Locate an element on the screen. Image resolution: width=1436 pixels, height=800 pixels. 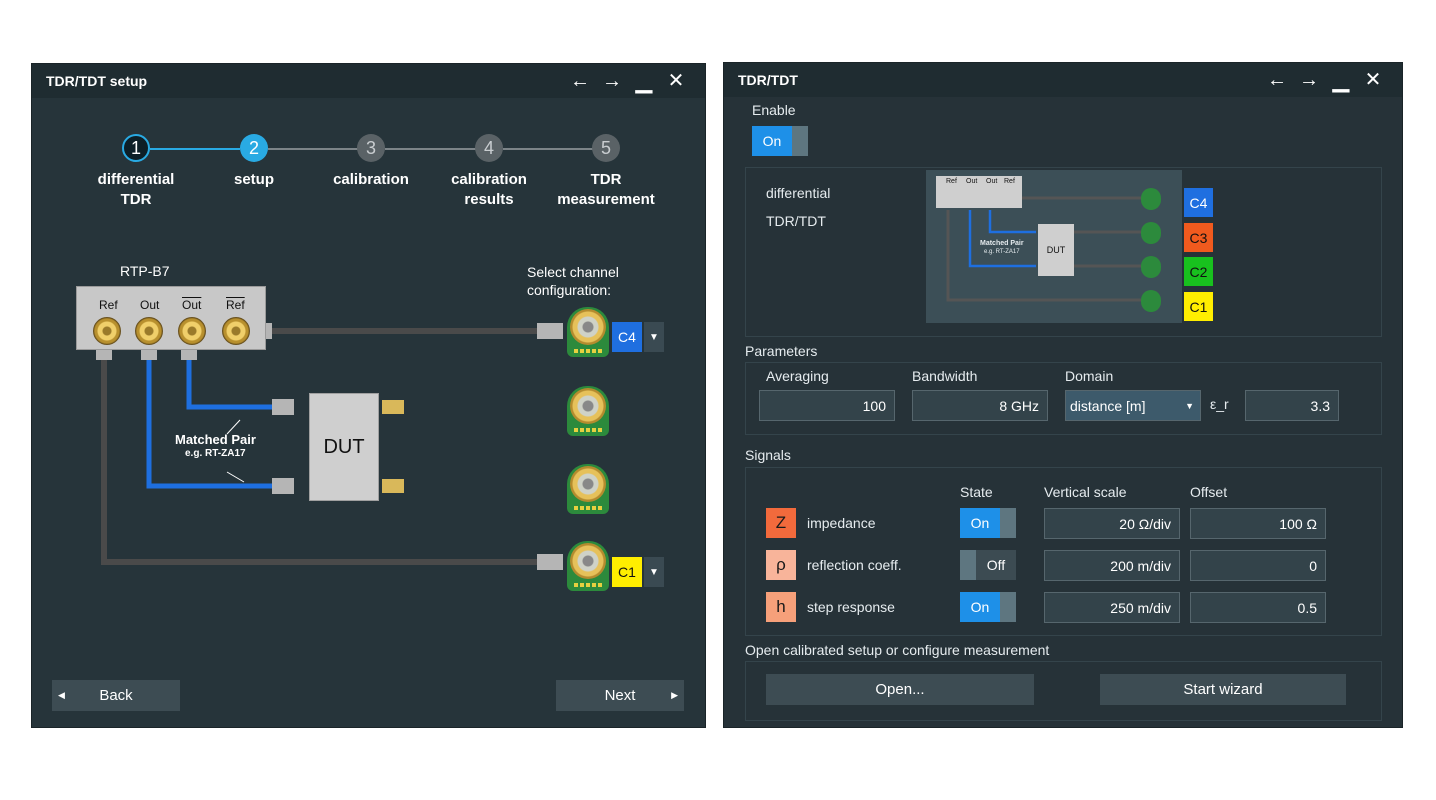
mini-badge-c2: C2 is located at coordinates (1198, 271).